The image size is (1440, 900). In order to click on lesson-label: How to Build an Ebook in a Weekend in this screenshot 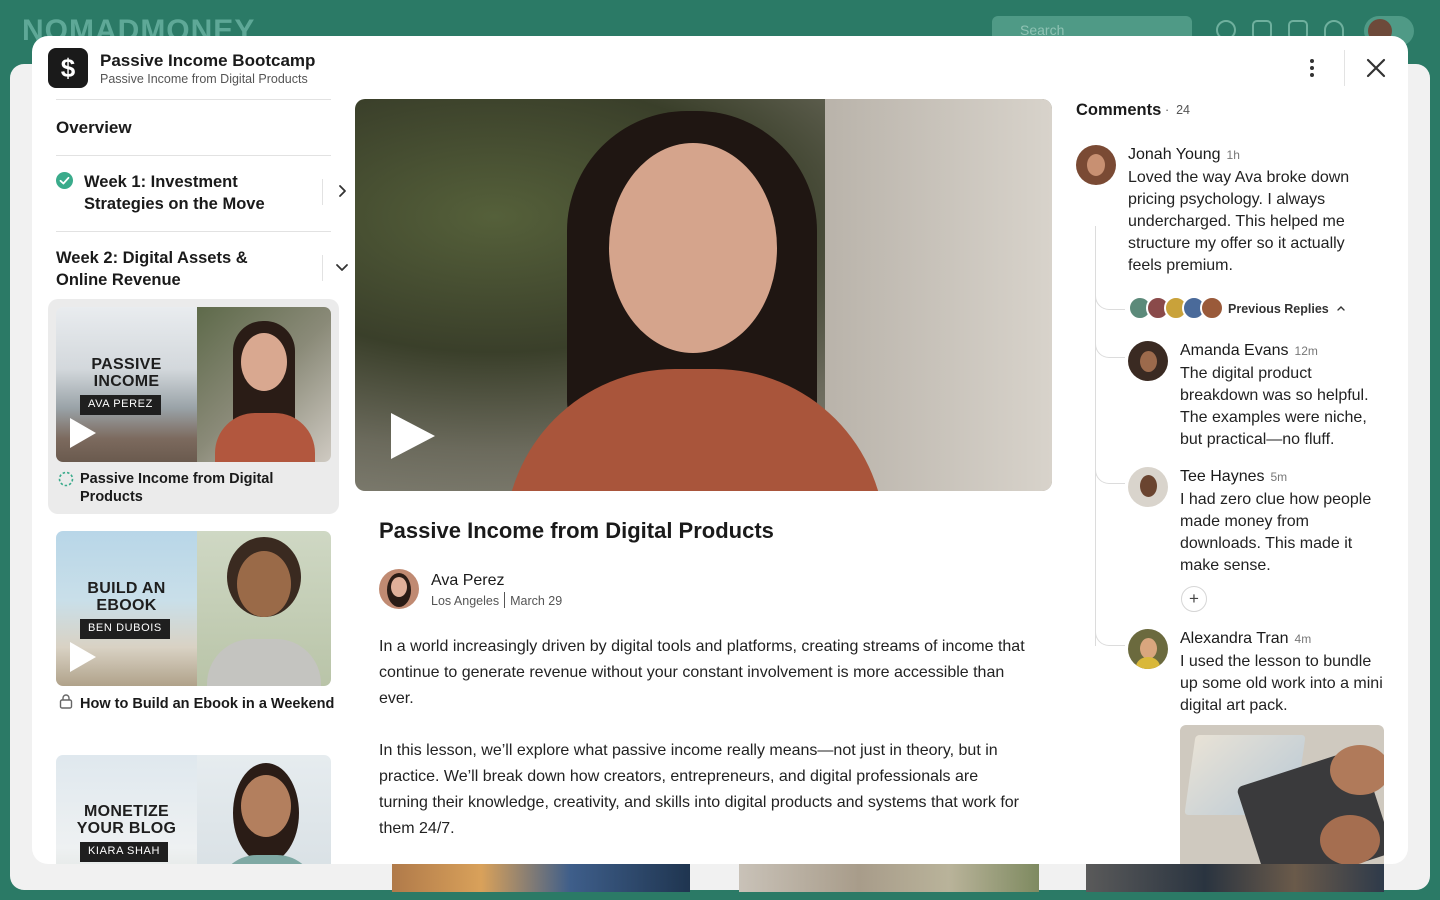, I will do `click(207, 704)`.